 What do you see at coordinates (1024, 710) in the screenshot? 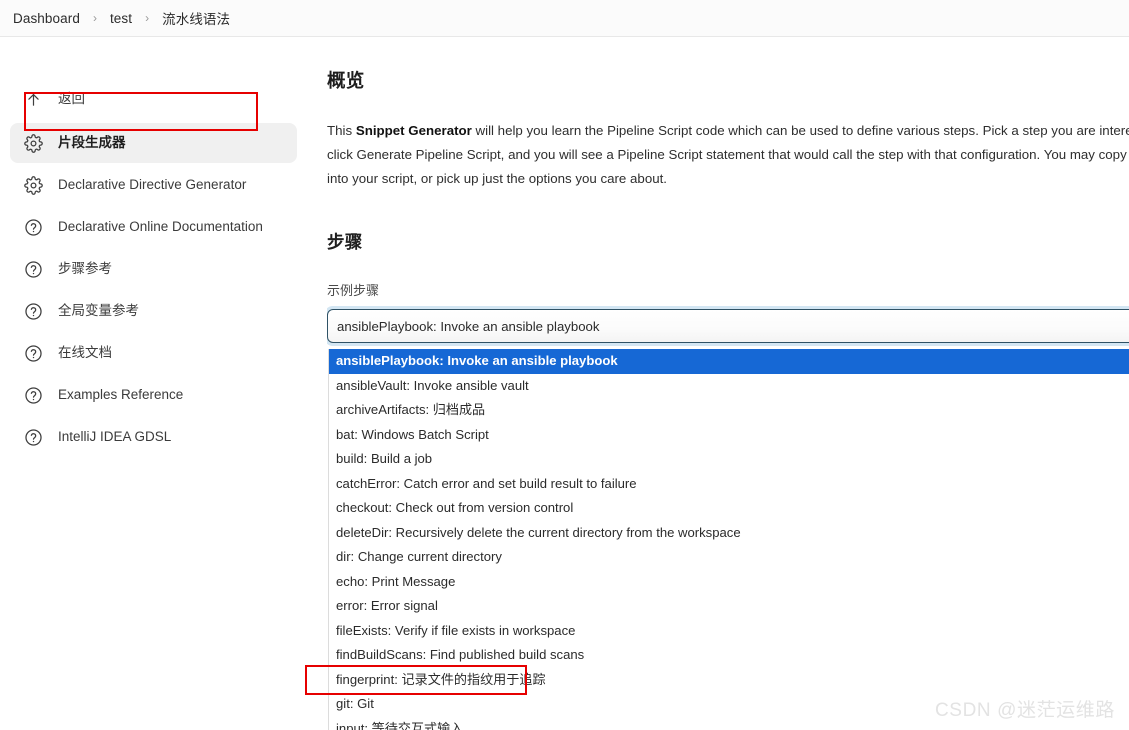
I see `watermark: CSDN @迷茫运维路` at bounding box center [1024, 710].